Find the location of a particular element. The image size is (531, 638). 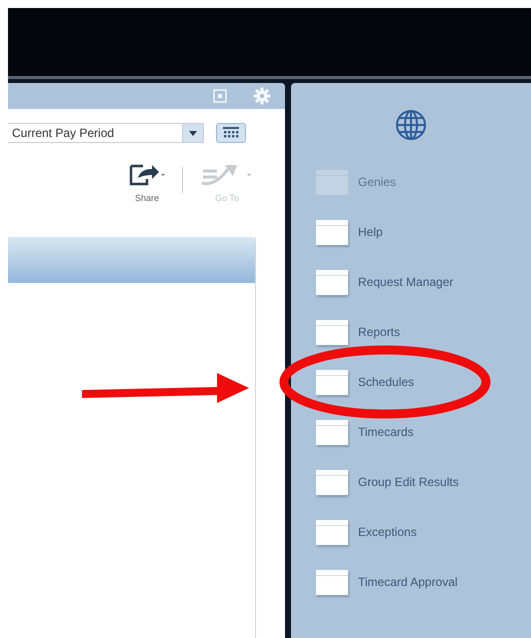

share-icon is located at coordinates (147, 175).